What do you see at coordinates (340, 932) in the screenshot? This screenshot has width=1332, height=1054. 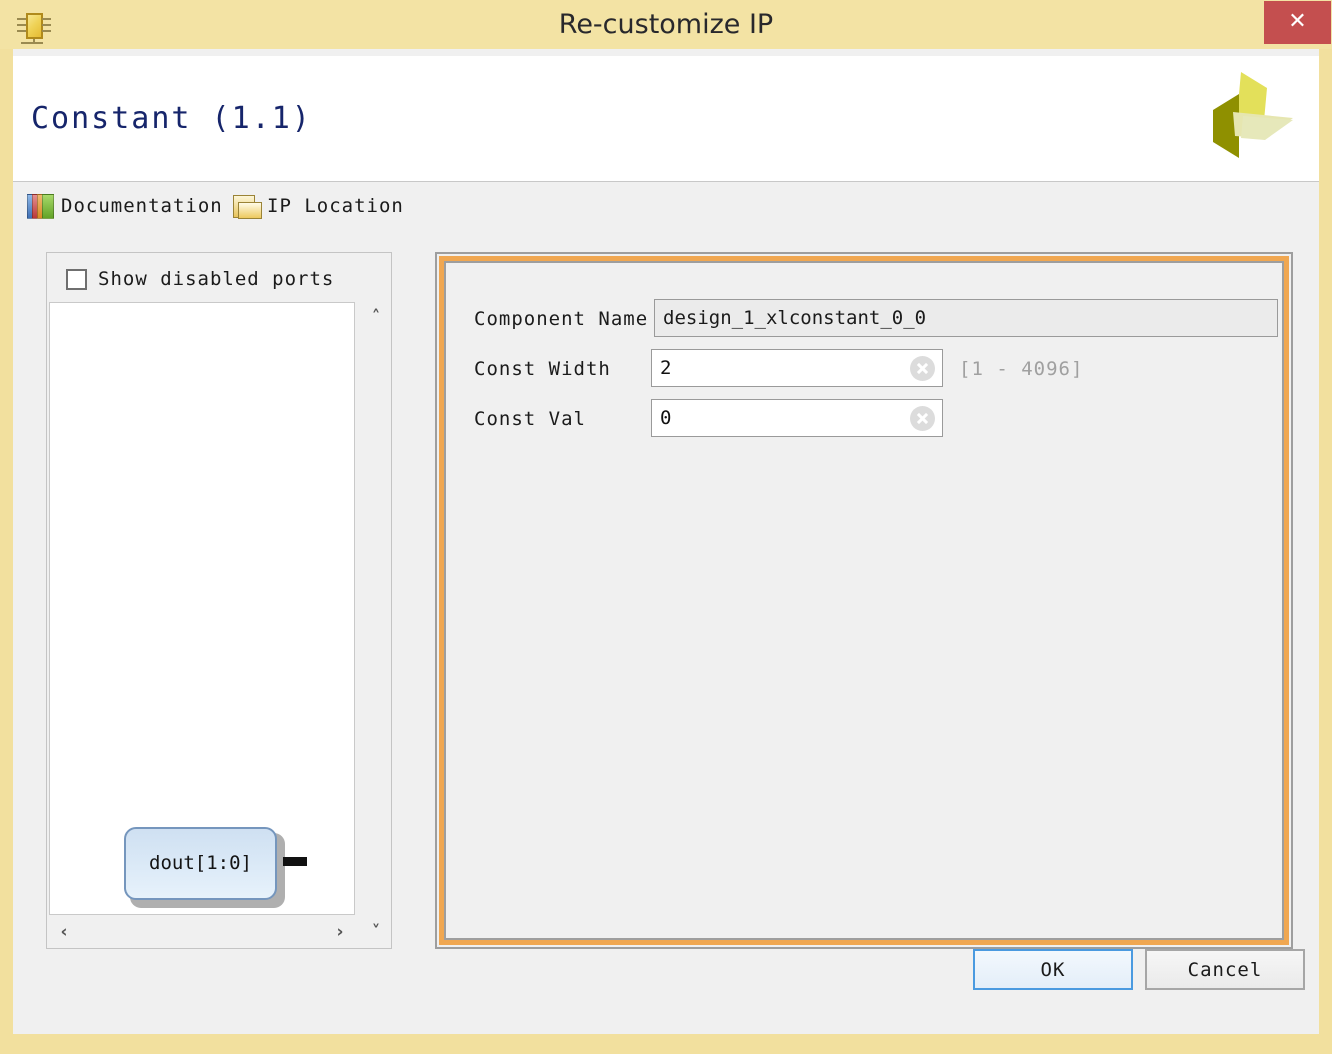 I see `scroll-right-icon: ›` at bounding box center [340, 932].